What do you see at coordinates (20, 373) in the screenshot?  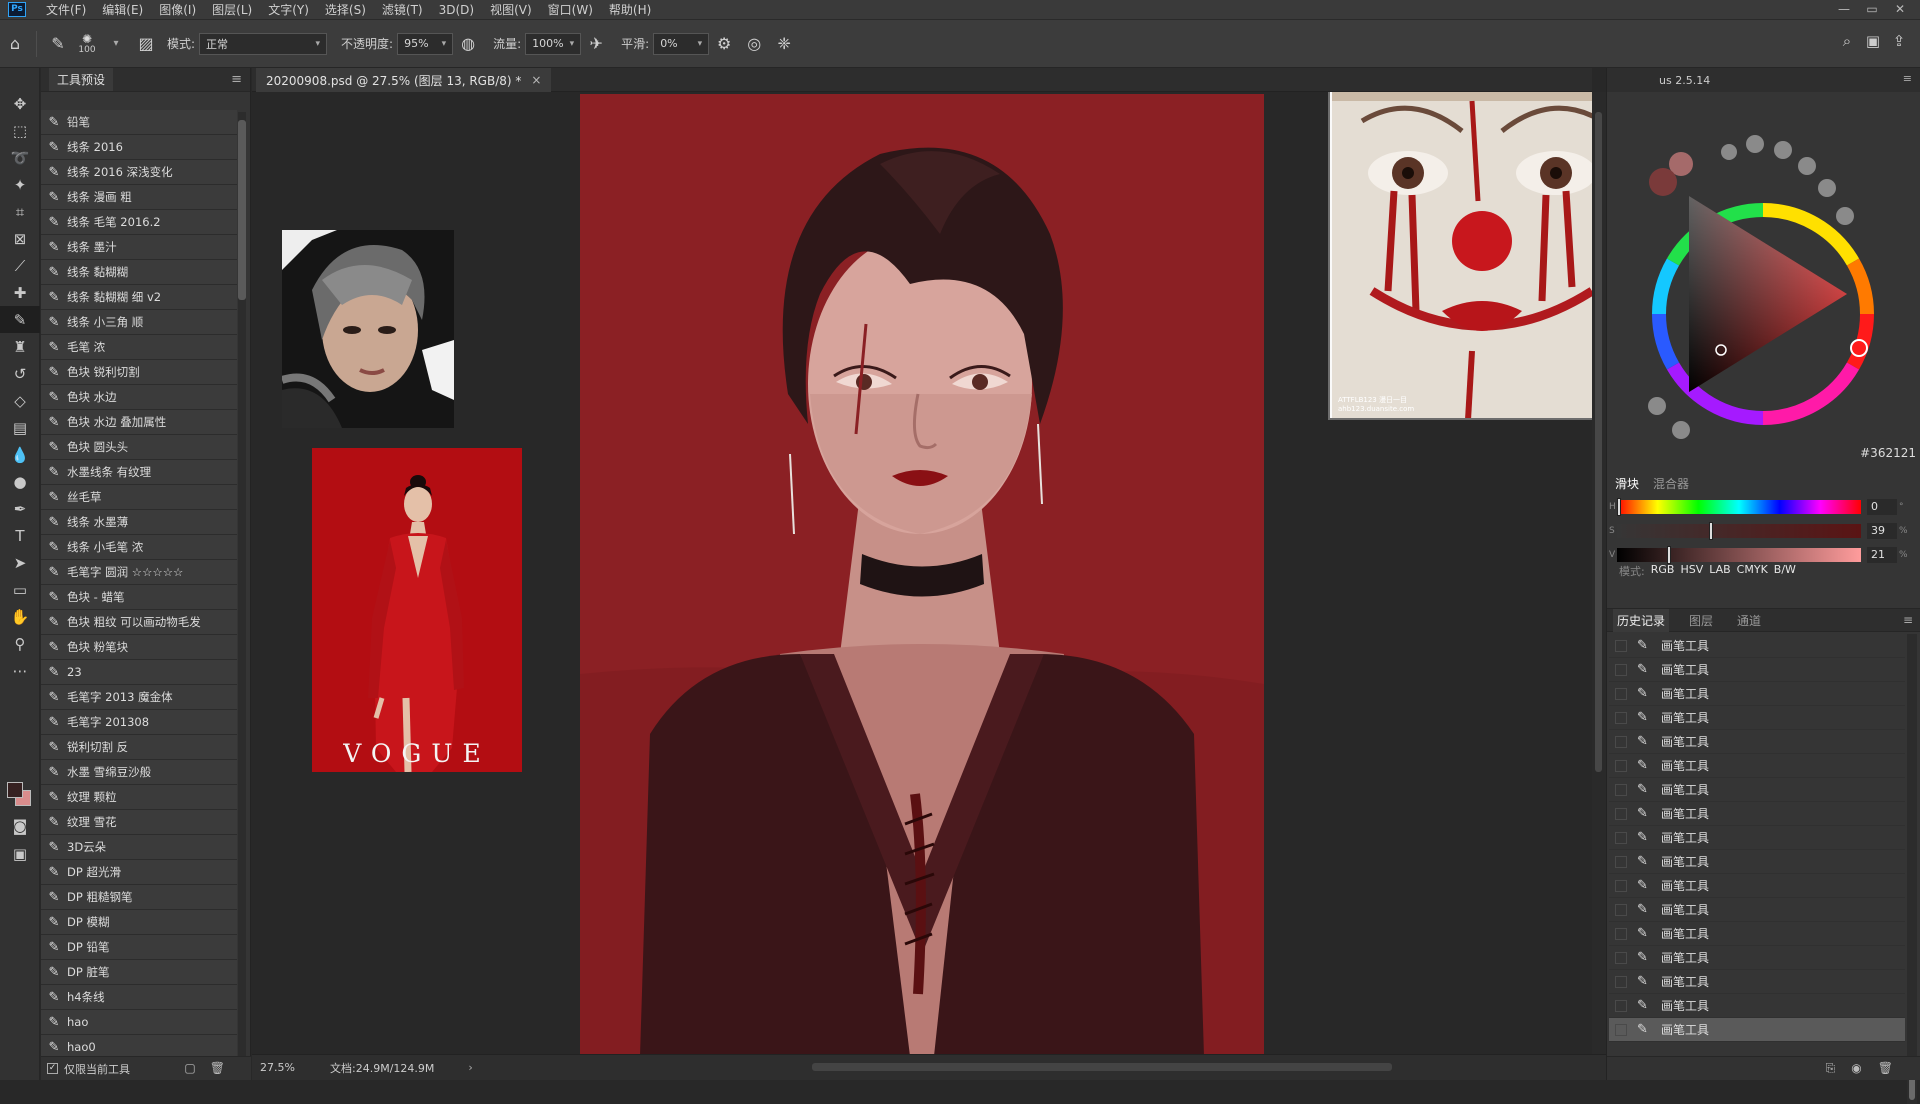 I see `history-brush-icon: ↺` at bounding box center [20, 373].